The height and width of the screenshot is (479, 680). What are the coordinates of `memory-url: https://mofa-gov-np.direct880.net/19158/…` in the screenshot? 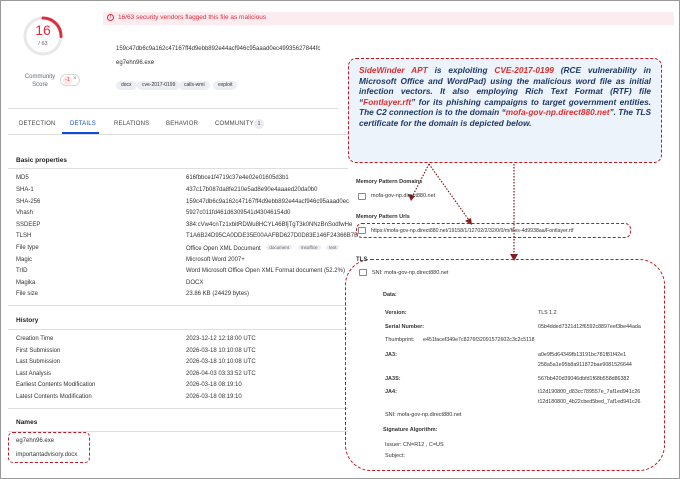 It's located at (472, 231).